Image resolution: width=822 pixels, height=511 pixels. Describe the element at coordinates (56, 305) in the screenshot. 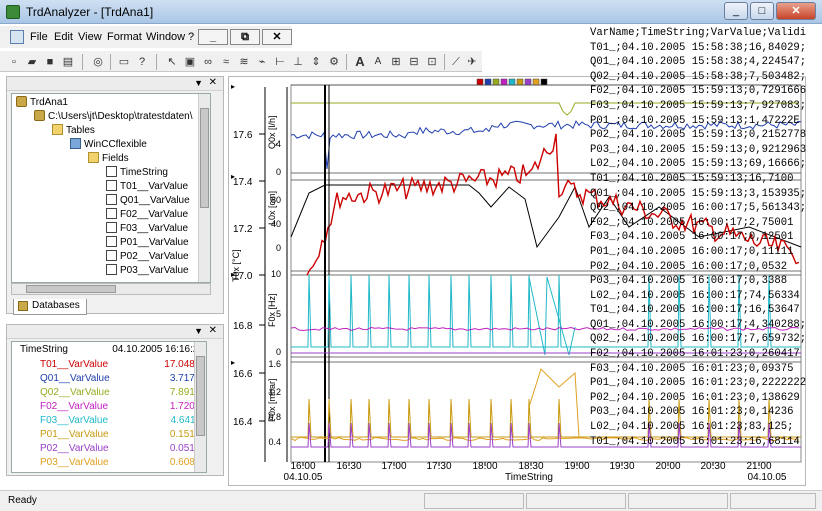

I see `databases-tab-label: Databases` at that location.